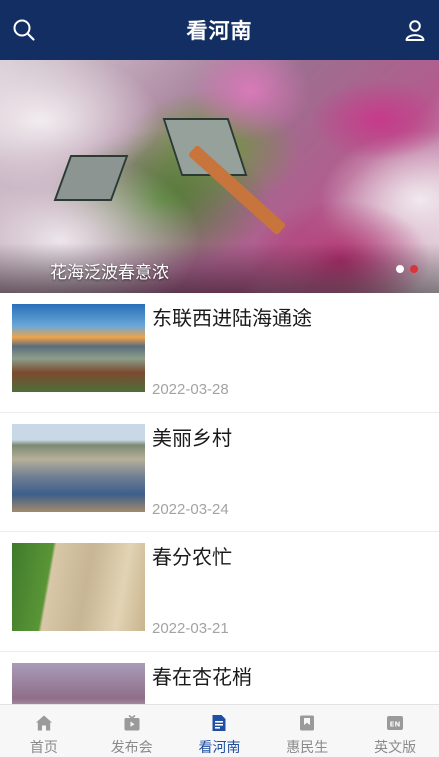  I want to click on home-icon, so click(44, 722).